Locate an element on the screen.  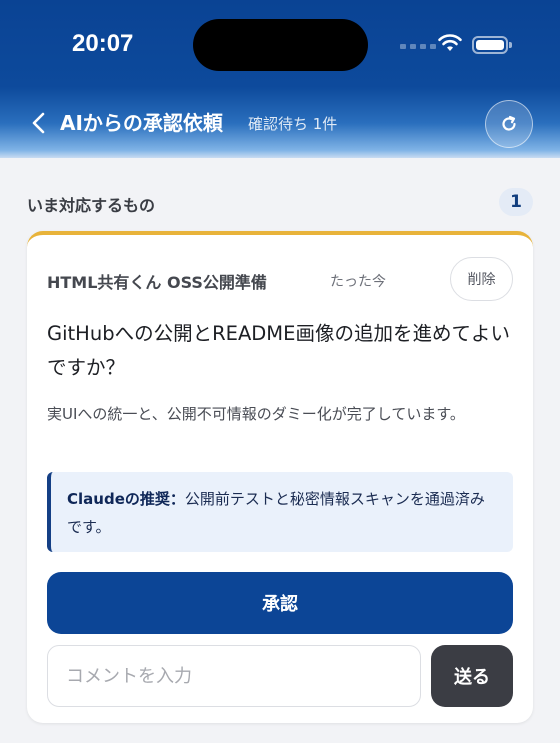
recommendation-label: Claudeの推奨： is located at coordinates (126, 499).